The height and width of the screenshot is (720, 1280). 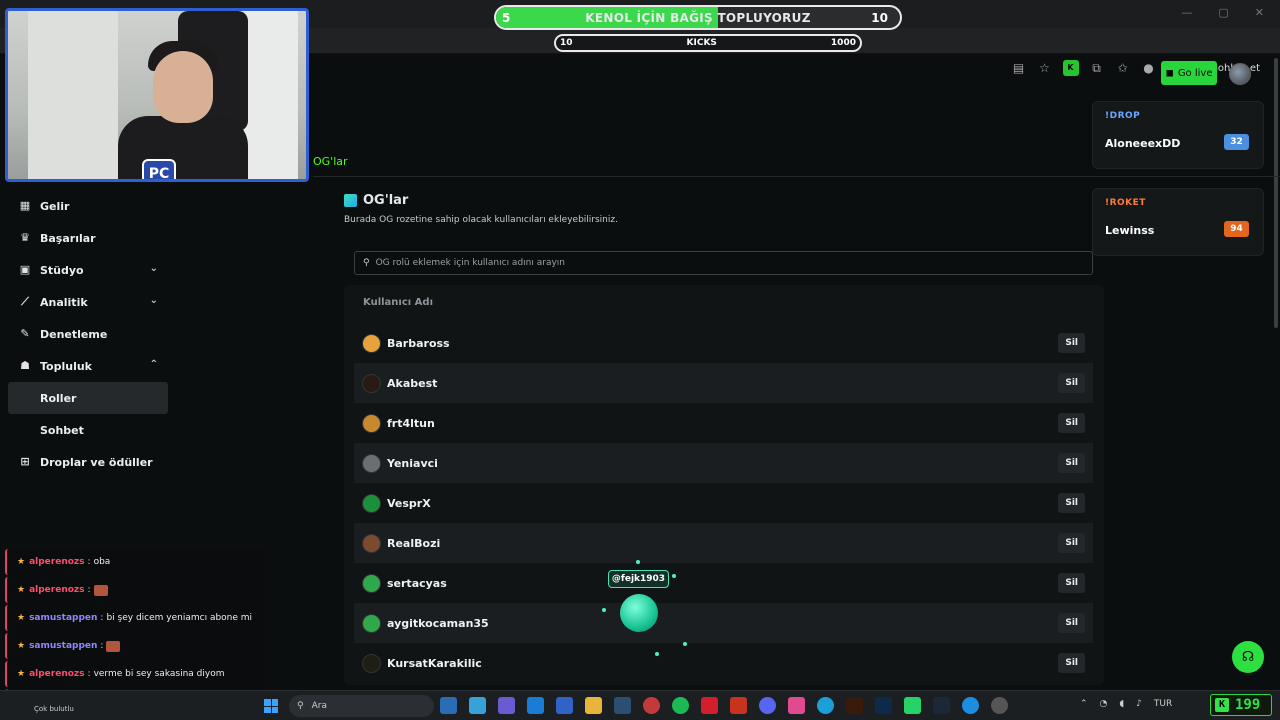 I want to click on favorites-icon: ✩, so click(x=1123, y=68).